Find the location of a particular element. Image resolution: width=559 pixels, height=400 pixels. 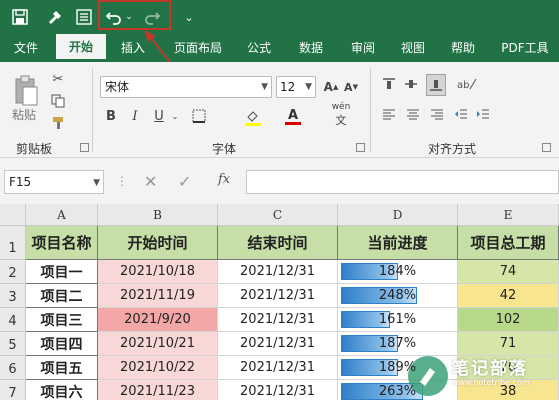

column-header-e: E is located at coordinates (508, 215).